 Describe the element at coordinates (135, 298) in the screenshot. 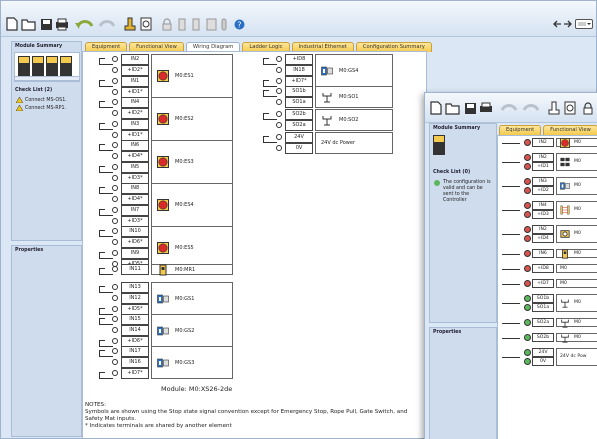

I see `terminal: IN12` at that location.